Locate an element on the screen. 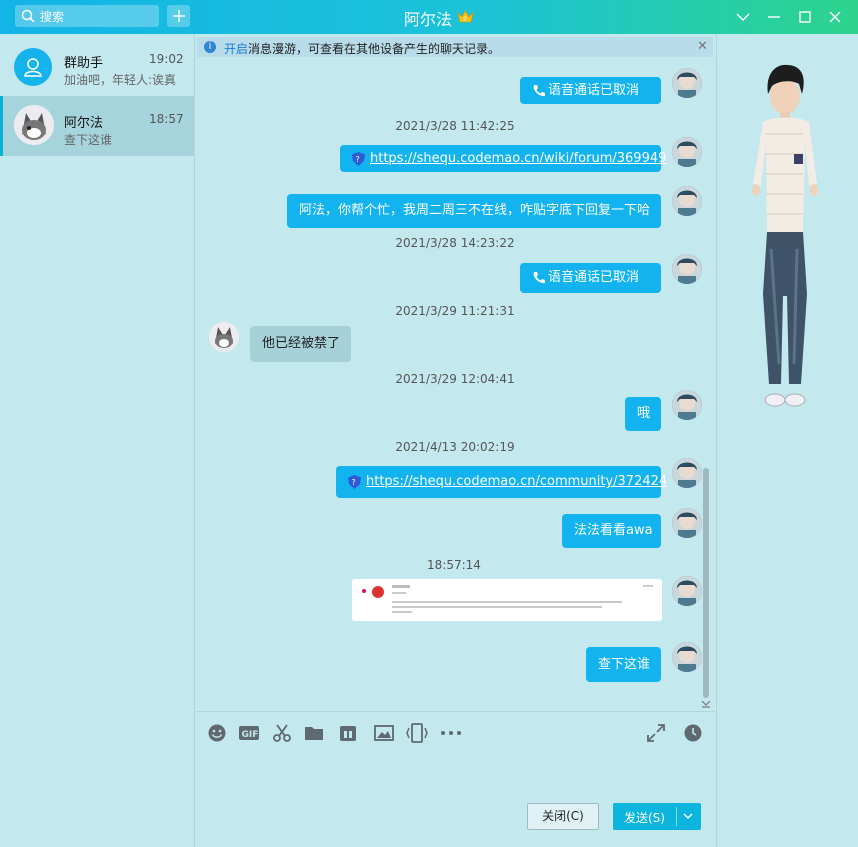  plus-icon is located at coordinates (179, 16).